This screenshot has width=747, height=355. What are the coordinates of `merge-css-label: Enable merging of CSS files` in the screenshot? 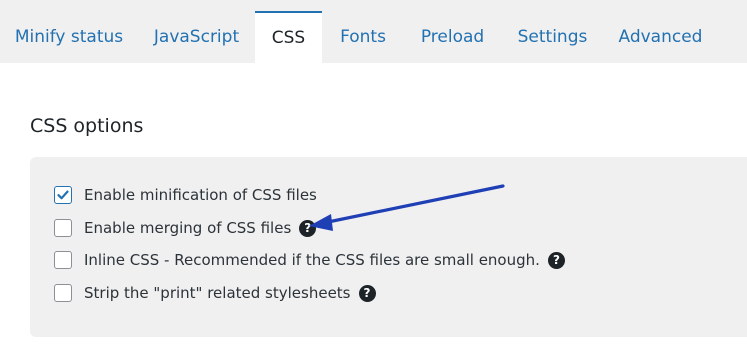 It's located at (188, 228).